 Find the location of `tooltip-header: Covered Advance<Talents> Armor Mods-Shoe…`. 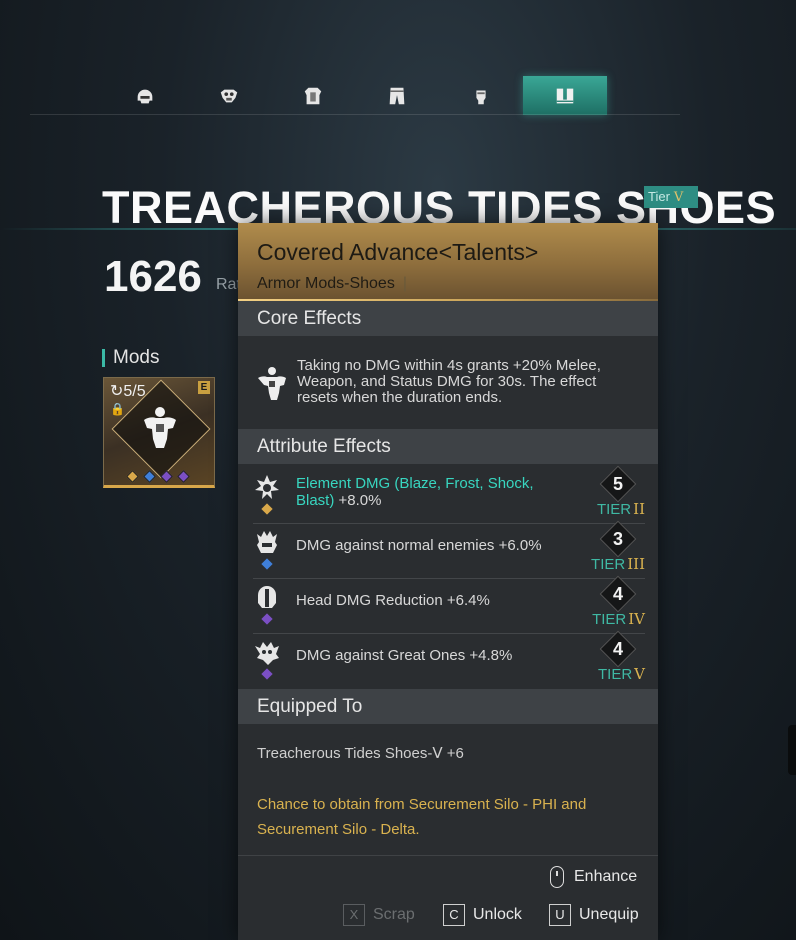

tooltip-header: Covered Advance<Talents> Armor Mods-Shoe… is located at coordinates (448, 262).